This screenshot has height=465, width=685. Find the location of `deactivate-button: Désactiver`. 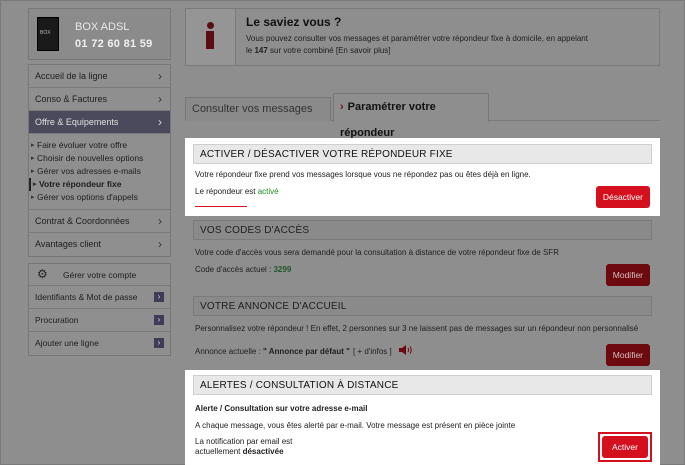

deactivate-button: Désactiver is located at coordinates (622, 197).